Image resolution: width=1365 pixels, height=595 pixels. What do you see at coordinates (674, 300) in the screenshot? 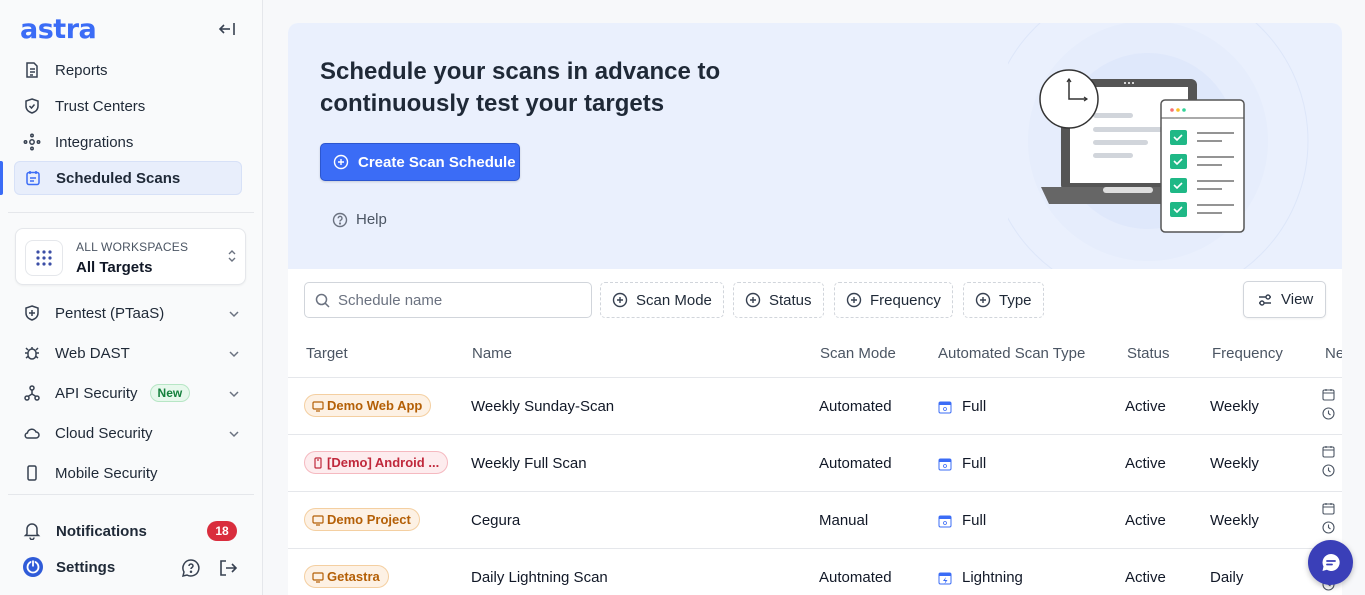
I see `filter-scan-mode-label: Scan Mode` at bounding box center [674, 300].